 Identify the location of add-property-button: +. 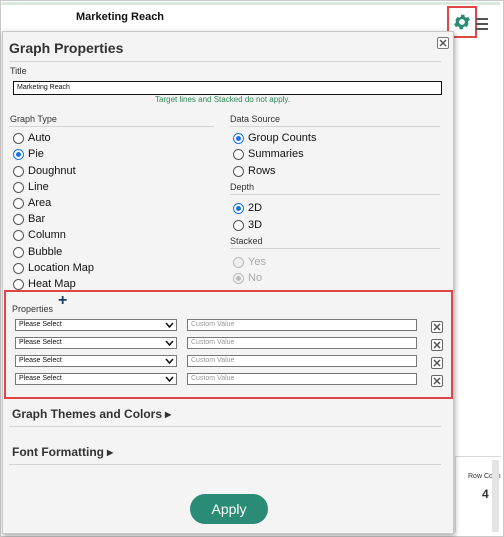
(62, 301).